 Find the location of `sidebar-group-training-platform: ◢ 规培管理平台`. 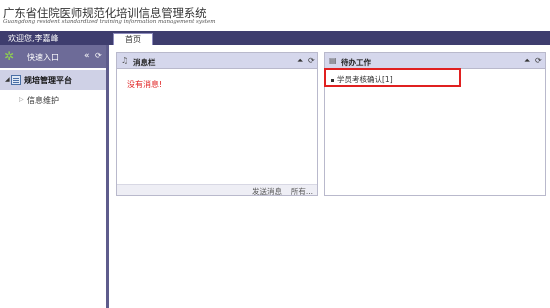

sidebar-group-training-platform: ◢ 规培管理平台 is located at coordinates (53, 80).